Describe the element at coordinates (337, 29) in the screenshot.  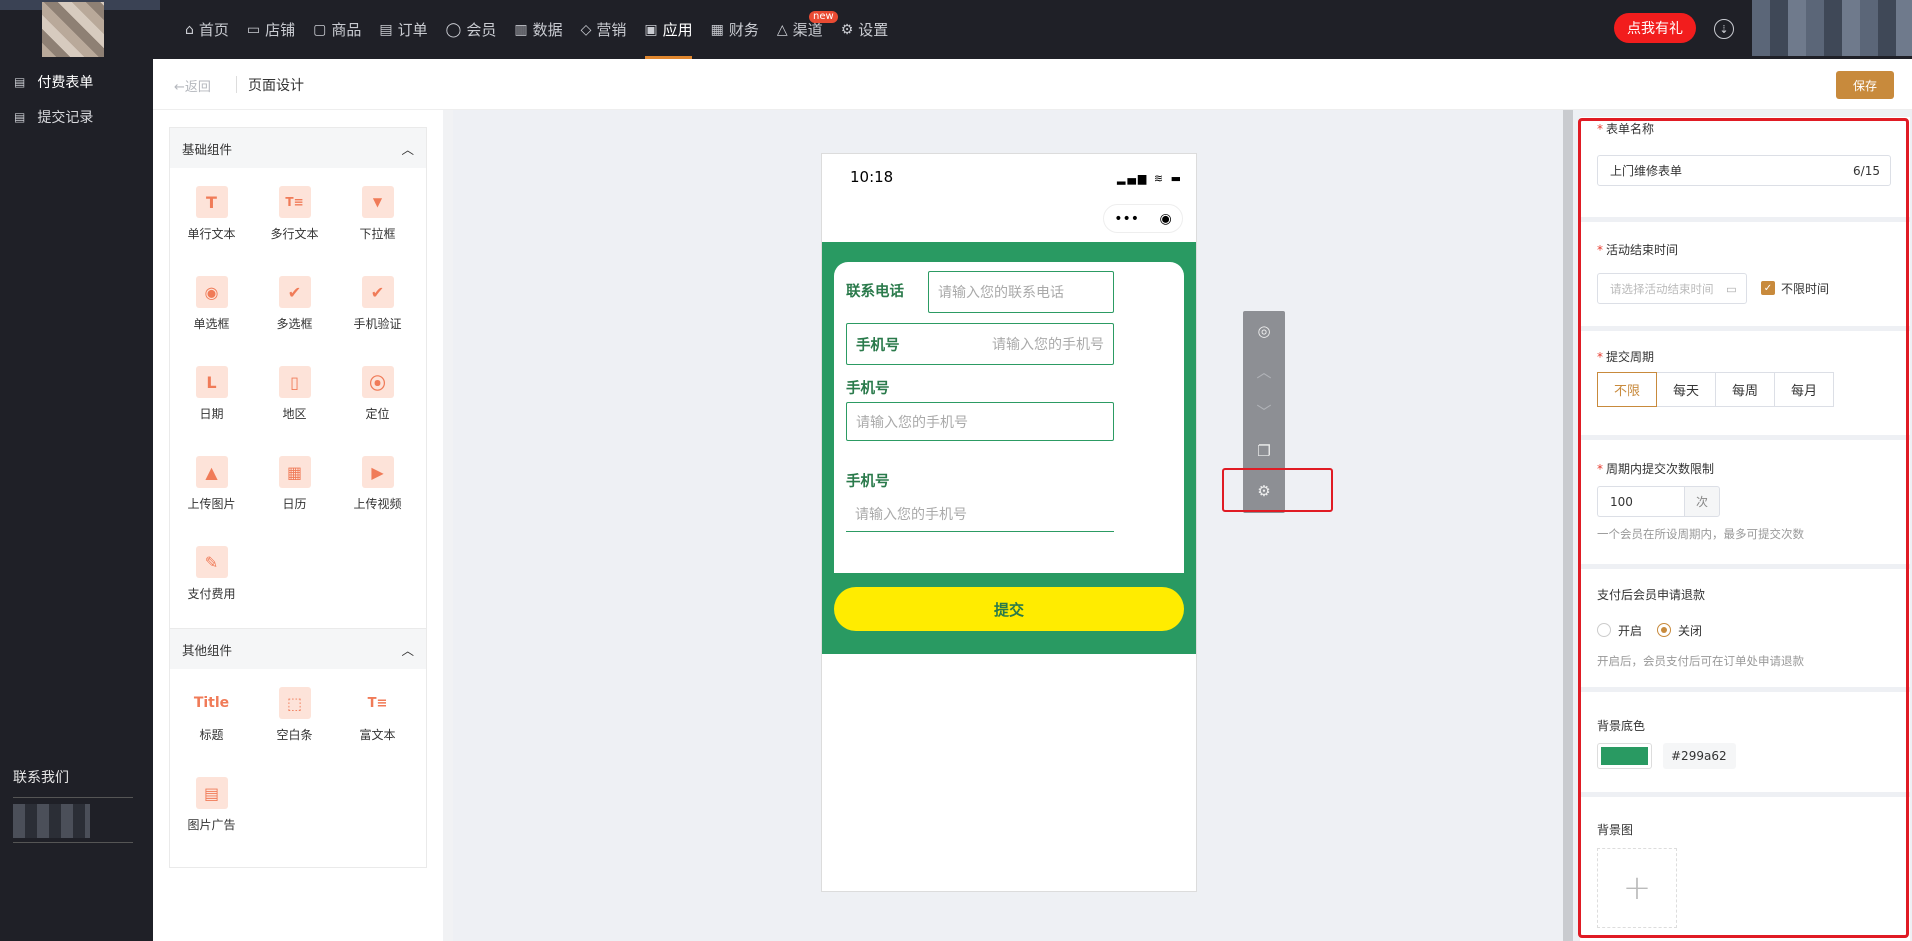
I see `nav-item-goods: ▢ 商品` at that location.